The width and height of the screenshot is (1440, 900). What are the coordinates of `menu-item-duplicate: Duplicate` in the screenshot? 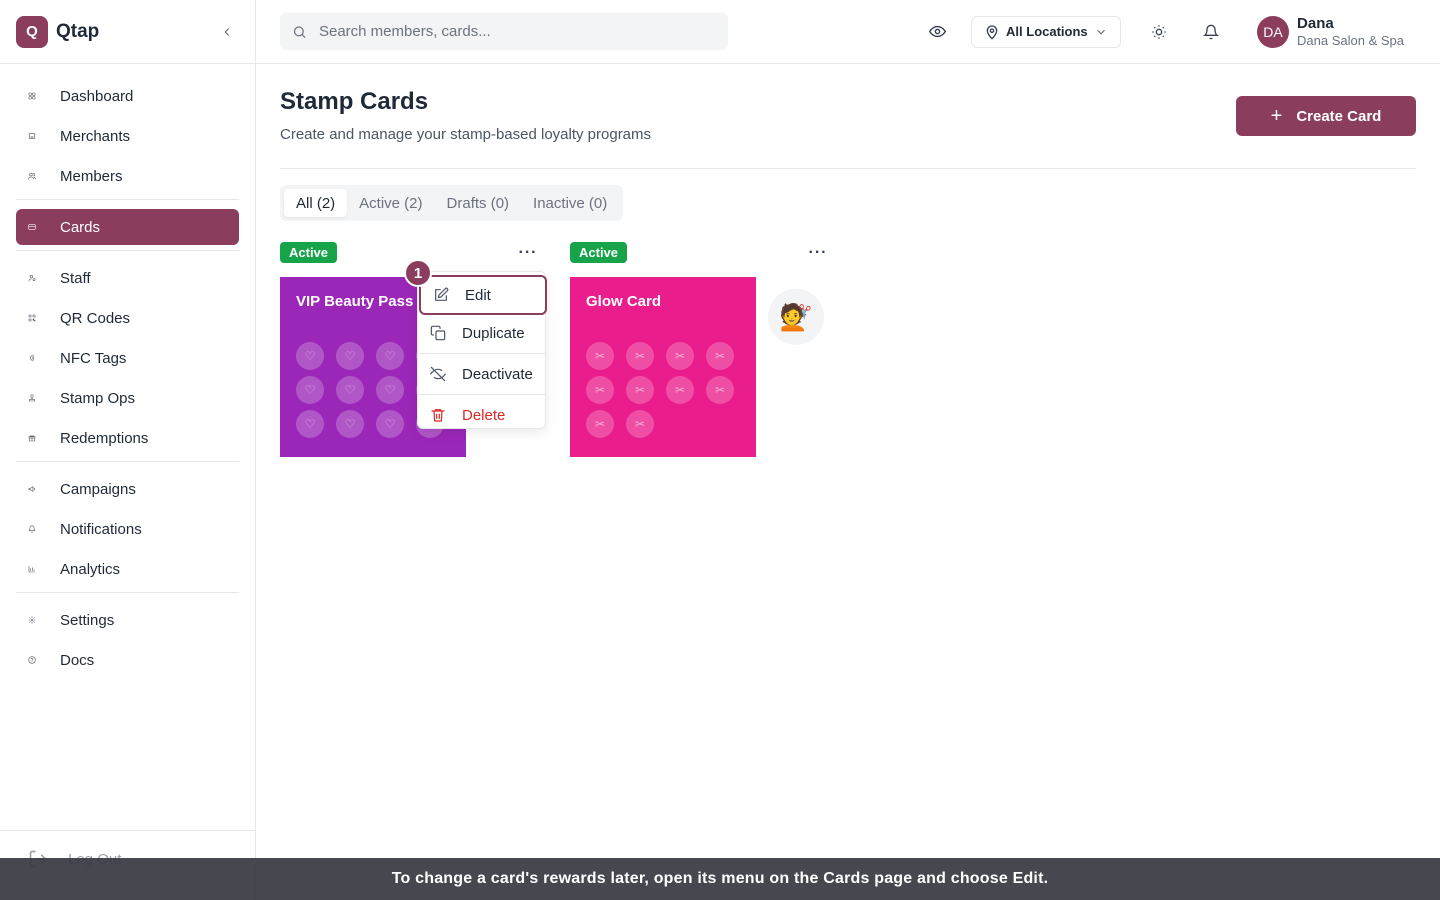 It's located at (481, 333).